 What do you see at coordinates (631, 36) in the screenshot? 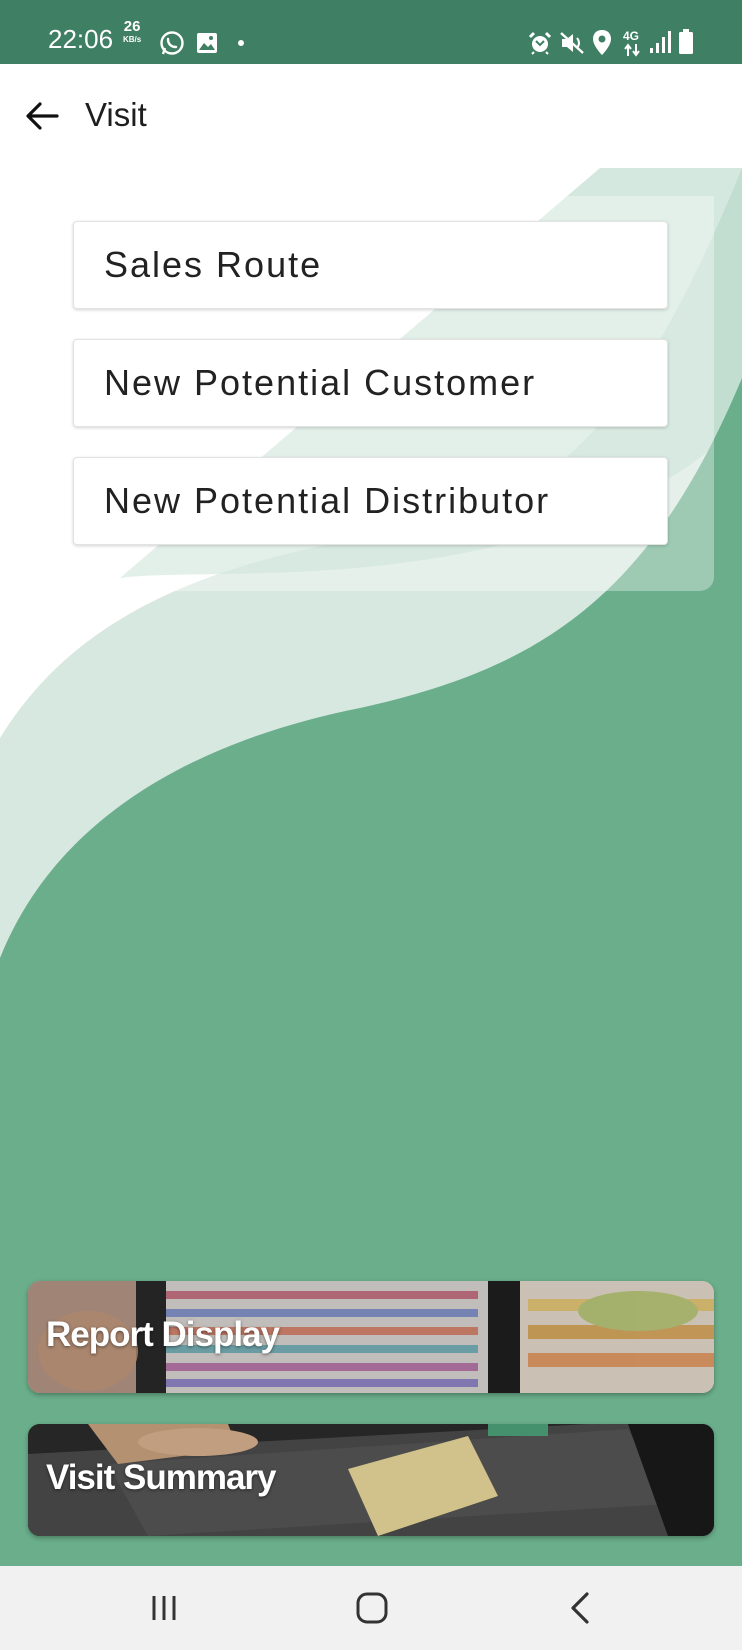
I see `network-type-label: 4G` at bounding box center [631, 36].